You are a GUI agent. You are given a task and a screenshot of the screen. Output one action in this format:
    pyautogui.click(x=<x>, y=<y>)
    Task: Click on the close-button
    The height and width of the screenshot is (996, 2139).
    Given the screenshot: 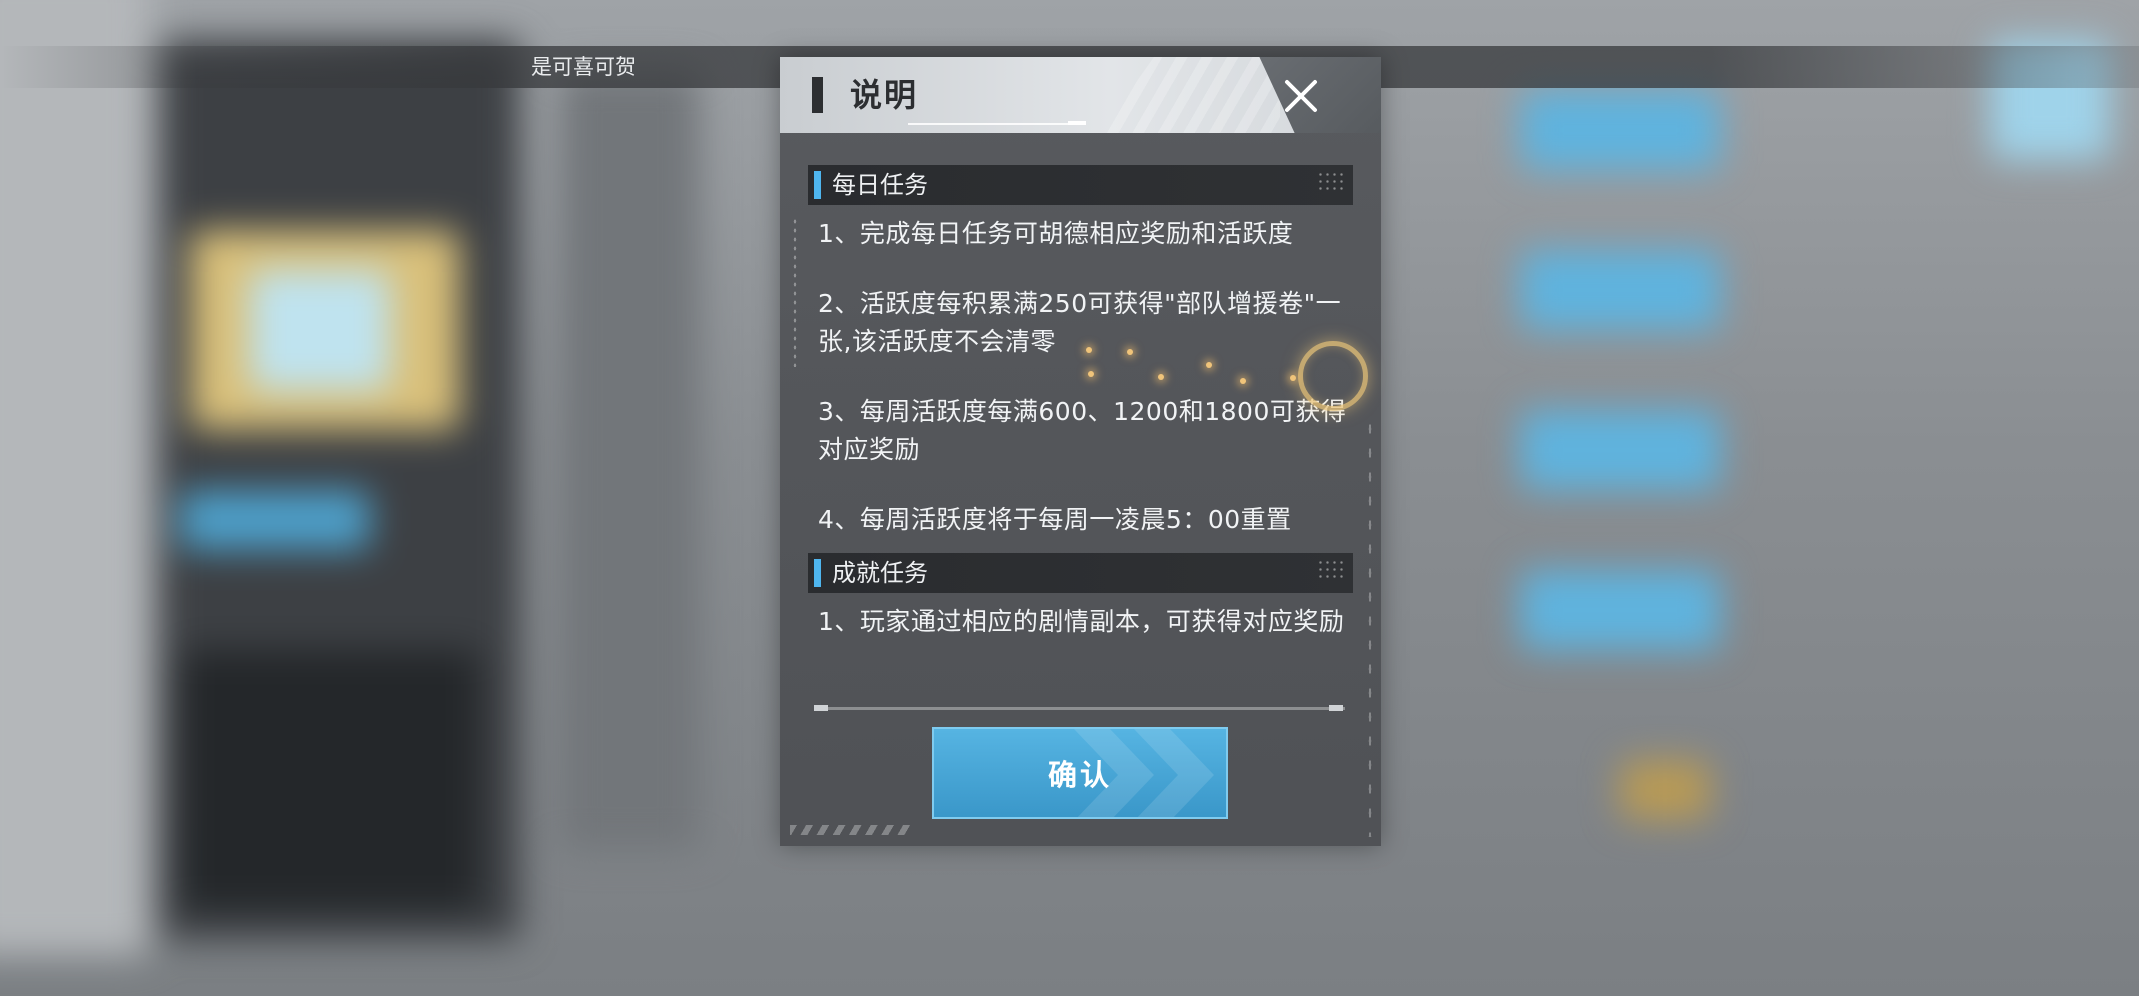 What is the action you would take?
    pyautogui.click(x=1301, y=96)
    